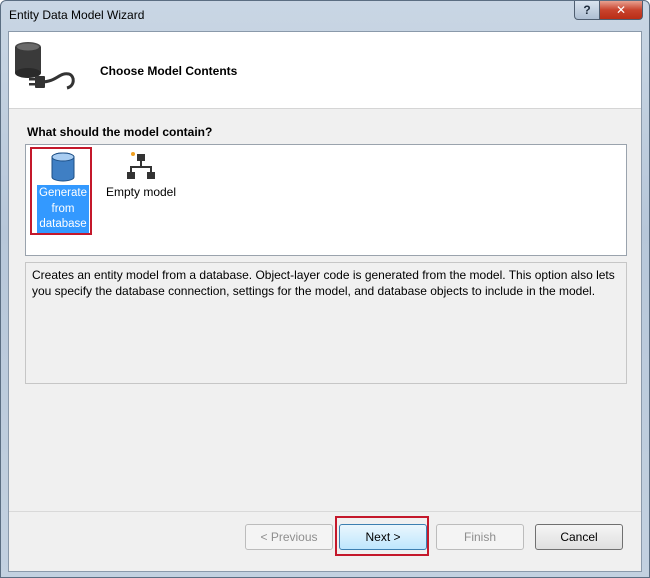  I want to click on previous-button: < Previous, so click(289, 537).